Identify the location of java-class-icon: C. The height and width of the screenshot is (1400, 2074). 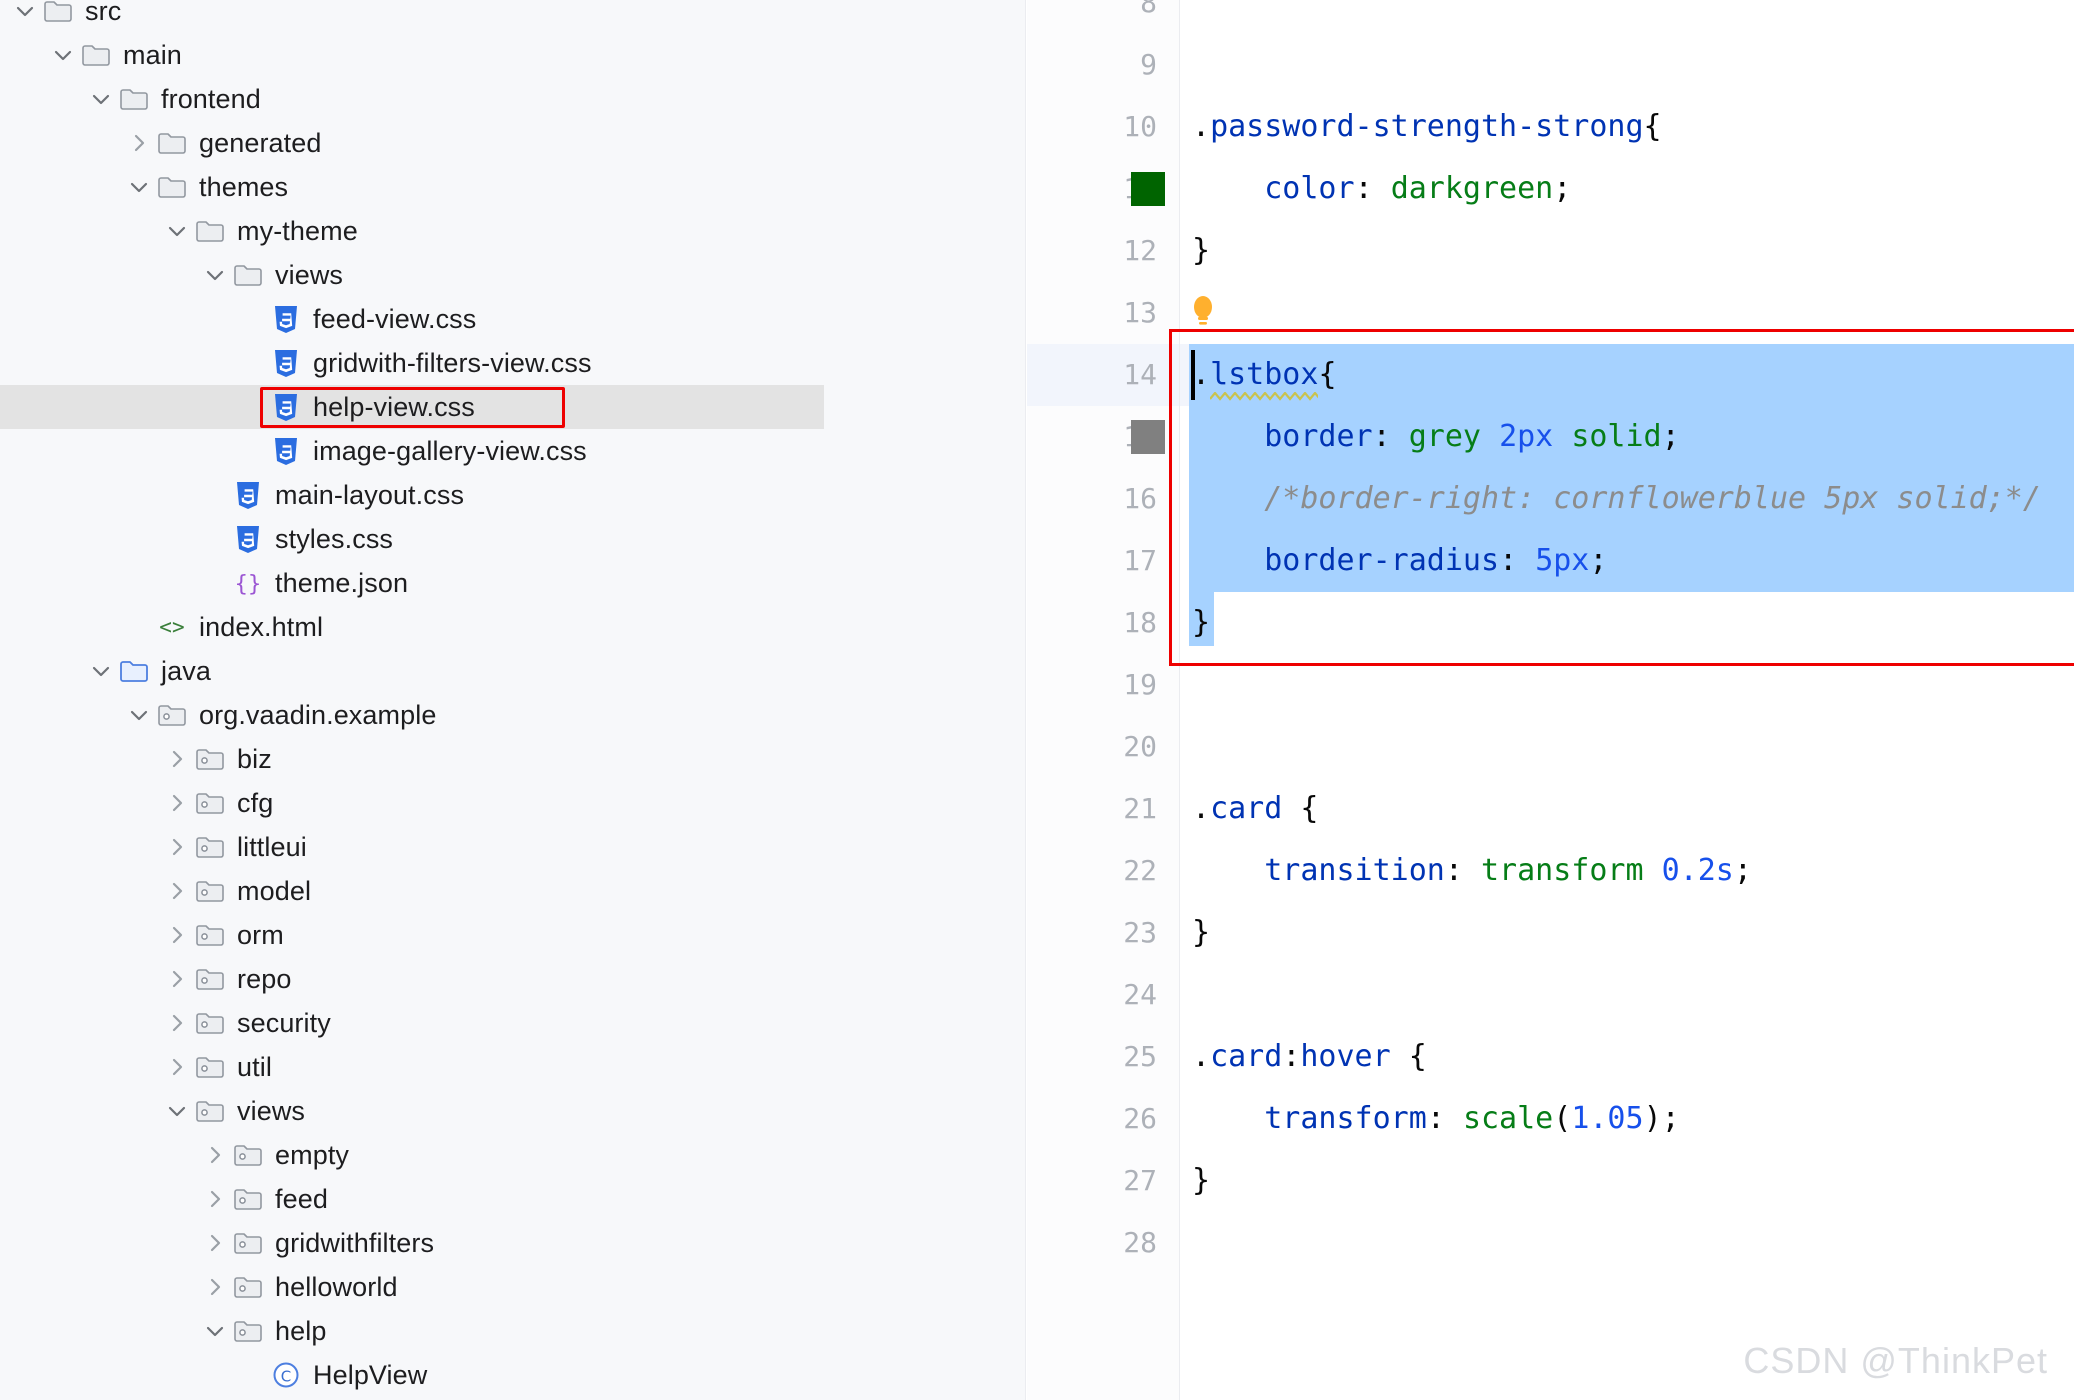
(286, 1375).